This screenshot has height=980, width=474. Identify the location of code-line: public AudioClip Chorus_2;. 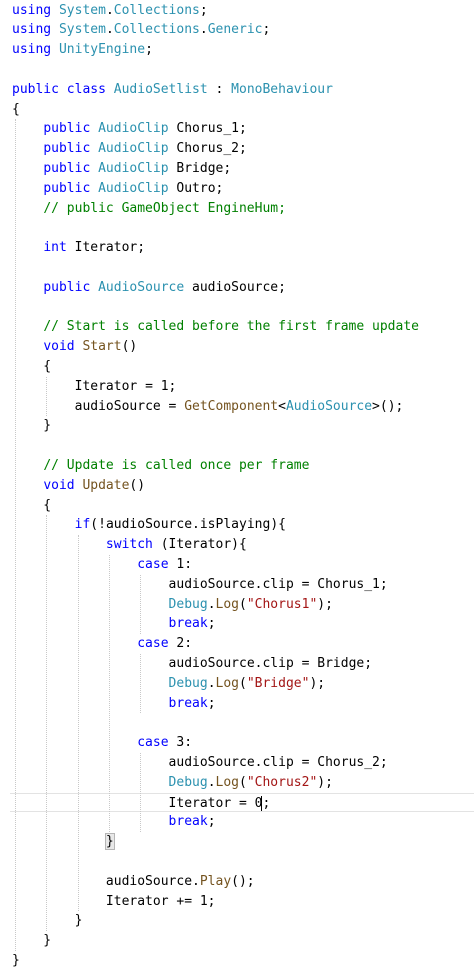
(243, 149).